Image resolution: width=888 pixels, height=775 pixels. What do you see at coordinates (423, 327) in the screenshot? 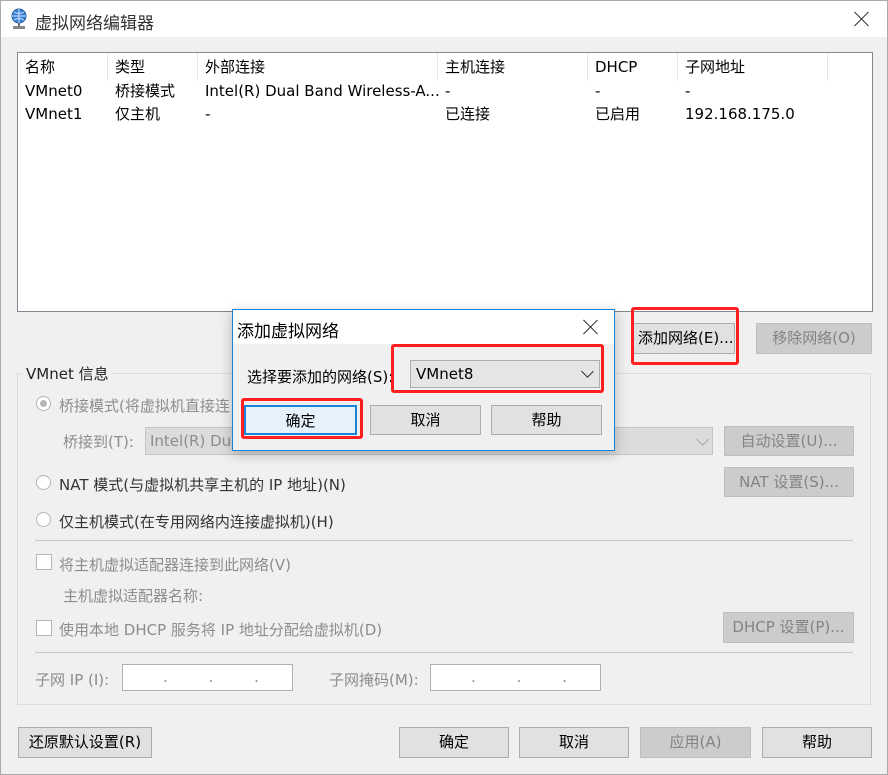
I see `dialog-title-bar: 添加虚拟网络` at bounding box center [423, 327].